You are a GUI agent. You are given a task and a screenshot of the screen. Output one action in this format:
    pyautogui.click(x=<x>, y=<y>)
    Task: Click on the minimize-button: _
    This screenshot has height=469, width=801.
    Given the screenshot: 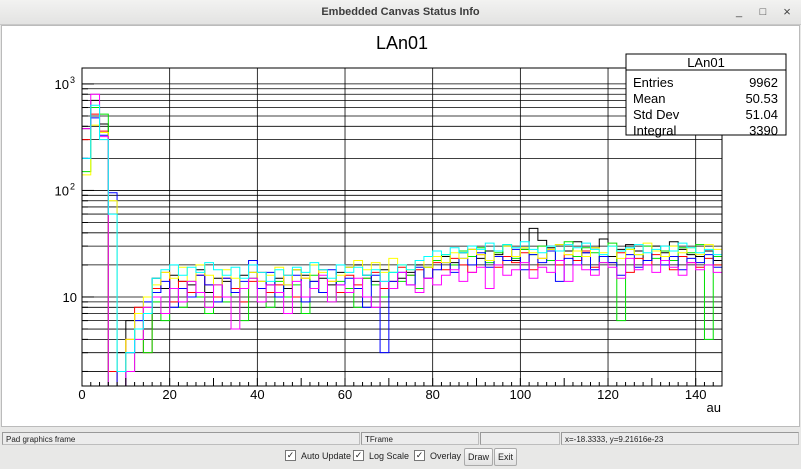 What is the action you would take?
    pyautogui.click(x=739, y=12)
    